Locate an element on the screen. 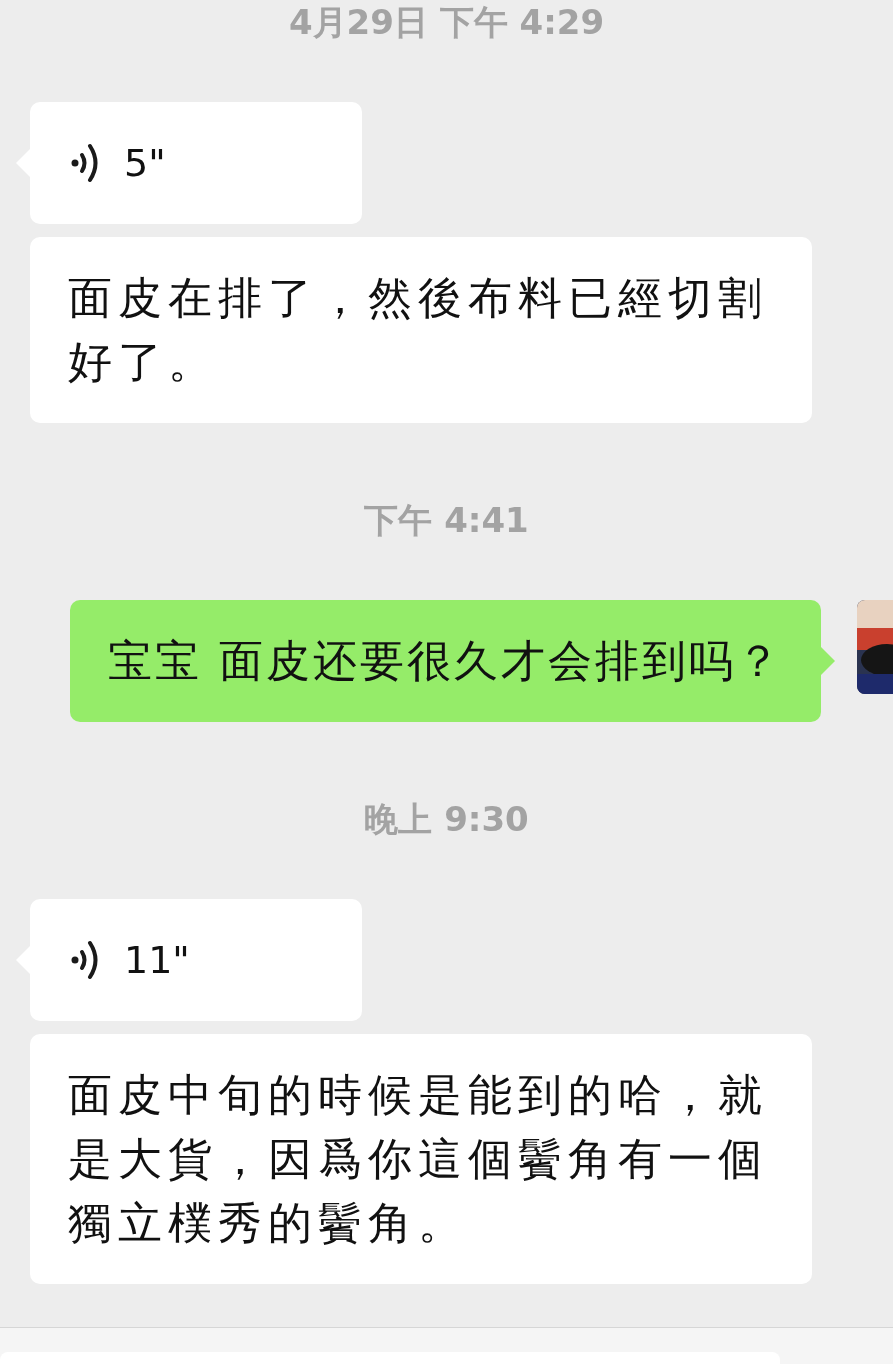 This screenshot has height=1364, width=893. voice-duration: 11" is located at coordinates (157, 960).